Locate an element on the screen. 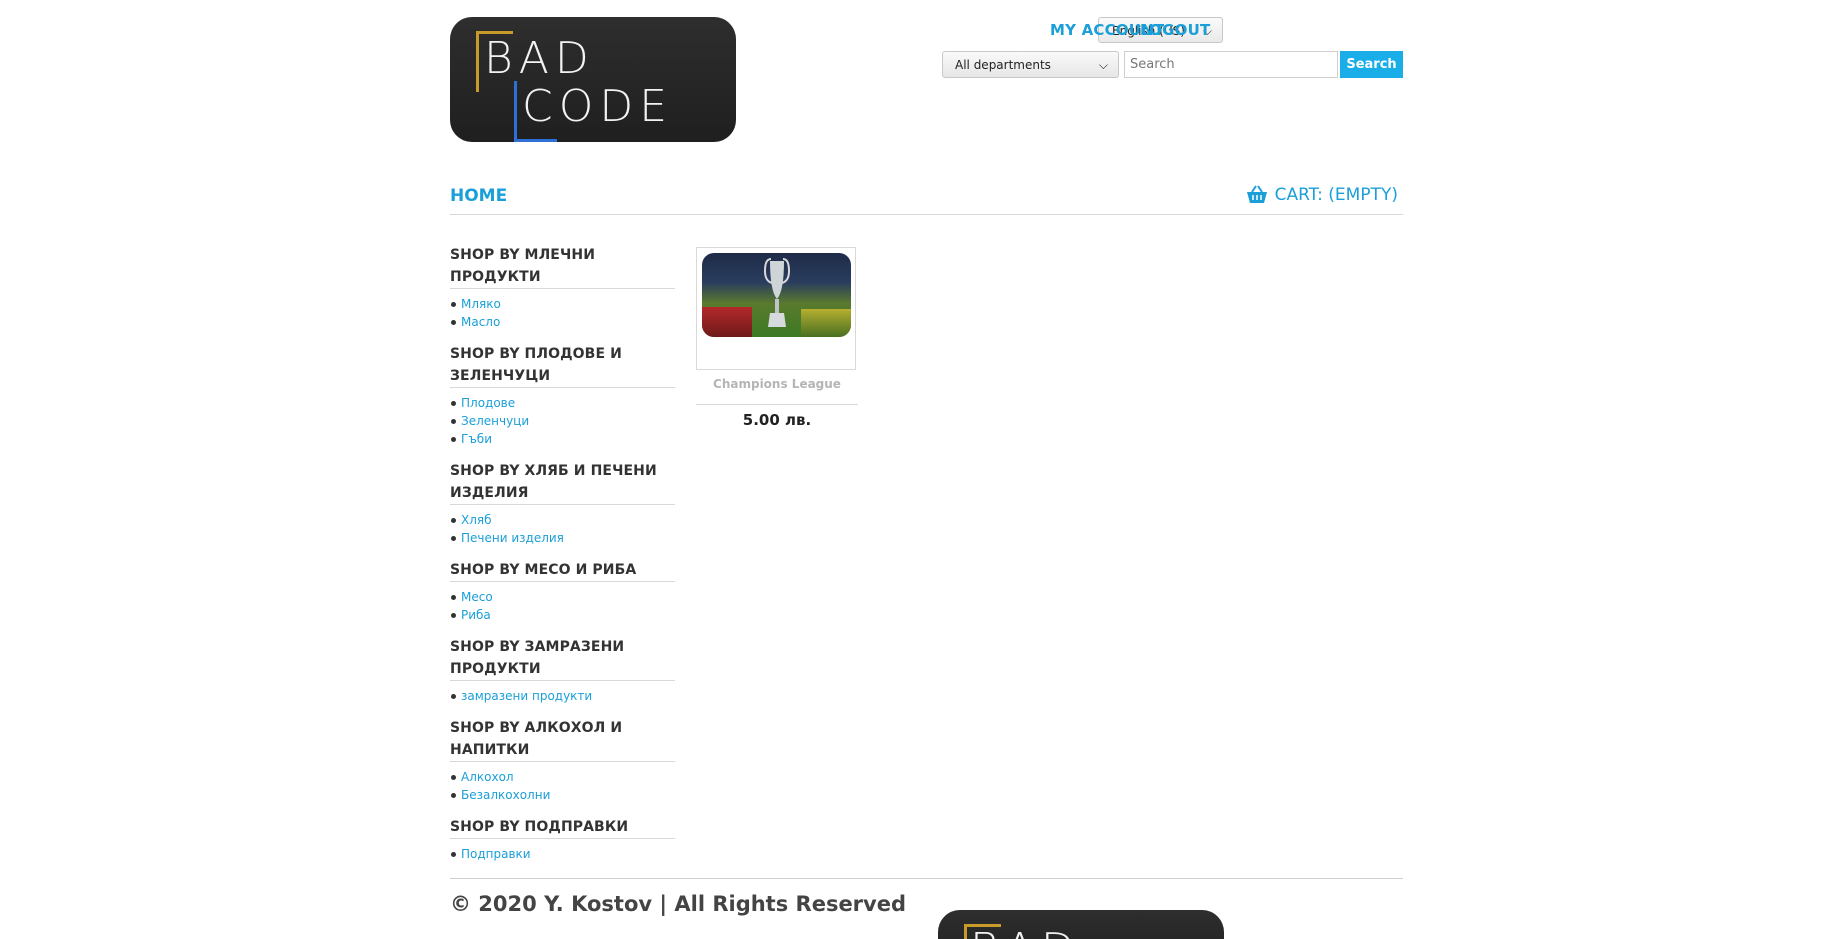  category-list: Мляко Масло is located at coordinates (562, 313).